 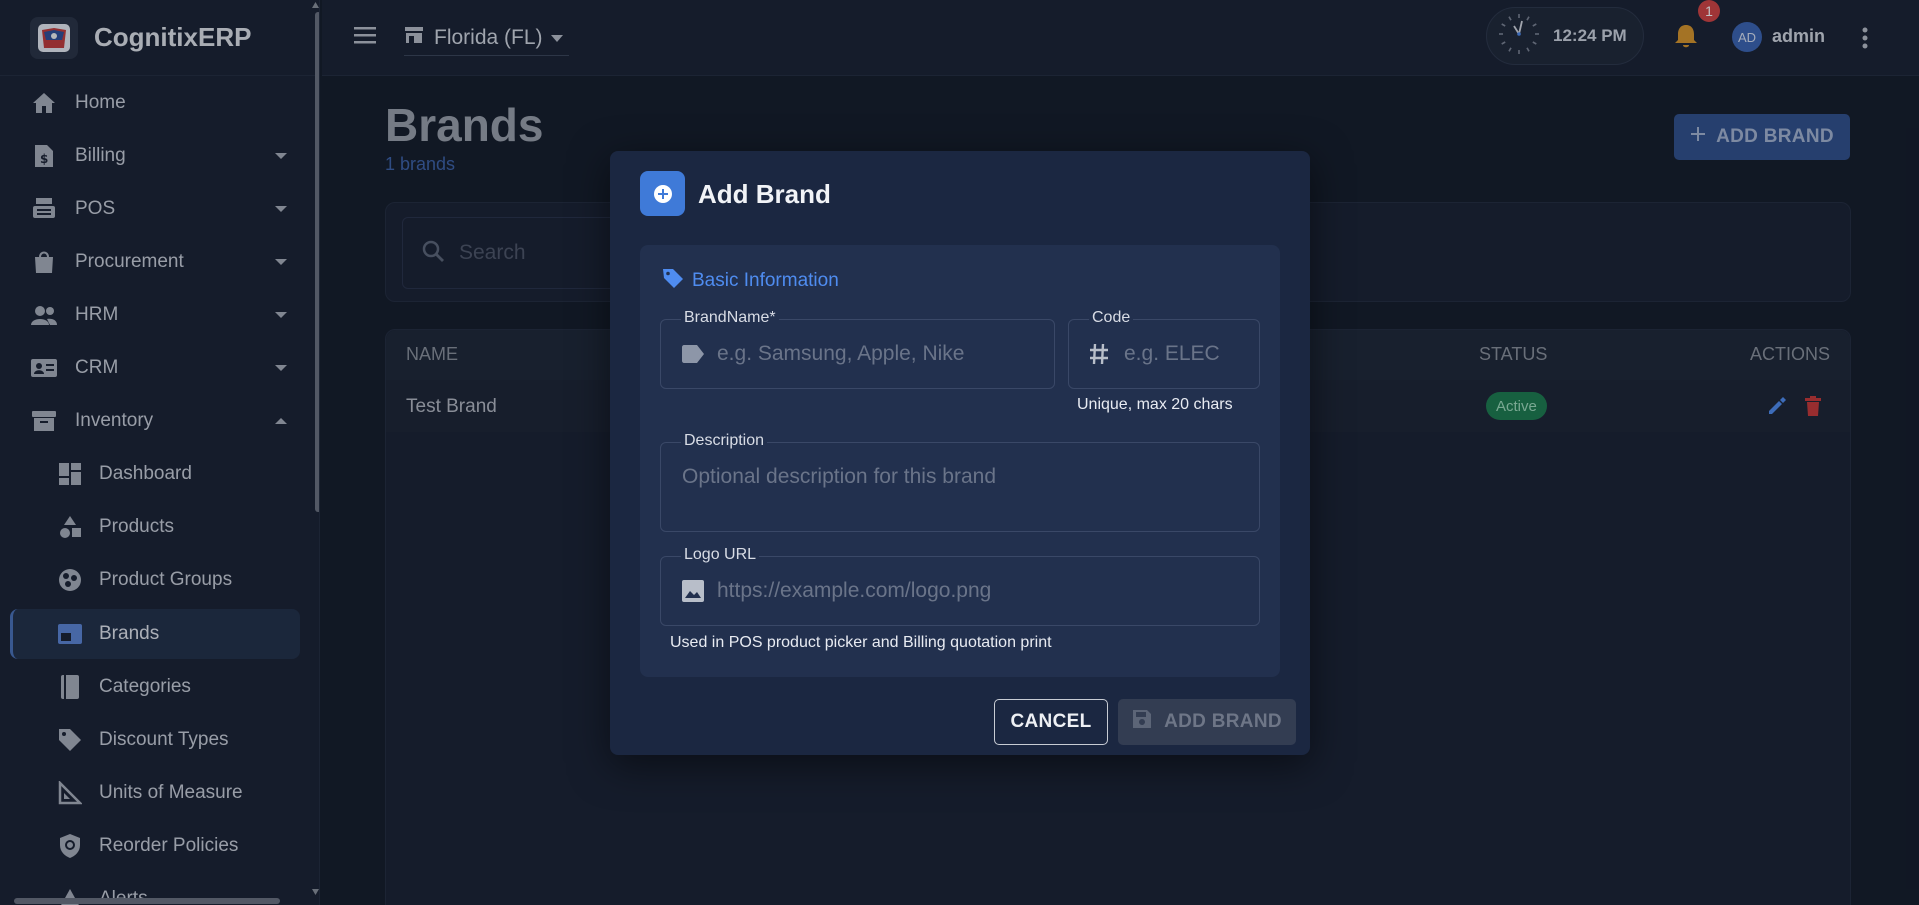 What do you see at coordinates (1223, 721) in the screenshot?
I see `submit-button-label: ADD BRAND` at bounding box center [1223, 721].